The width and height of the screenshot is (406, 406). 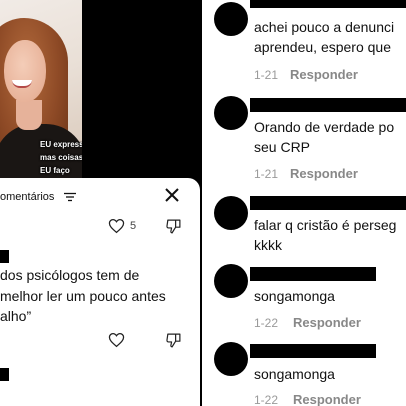 What do you see at coordinates (83, 296) in the screenshot?
I see `comment-text-line: melhor ler um pouco antes` at bounding box center [83, 296].